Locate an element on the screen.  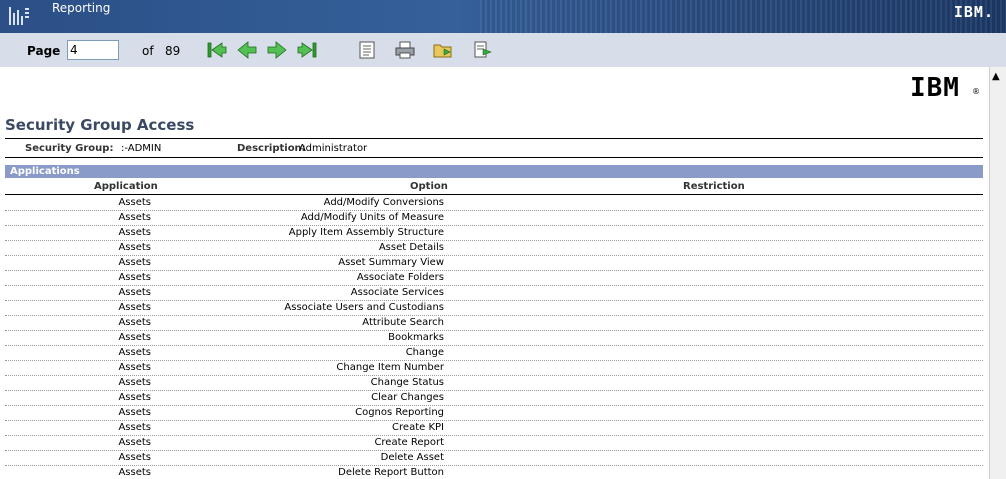
page-label: Page is located at coordinates (44, 51).